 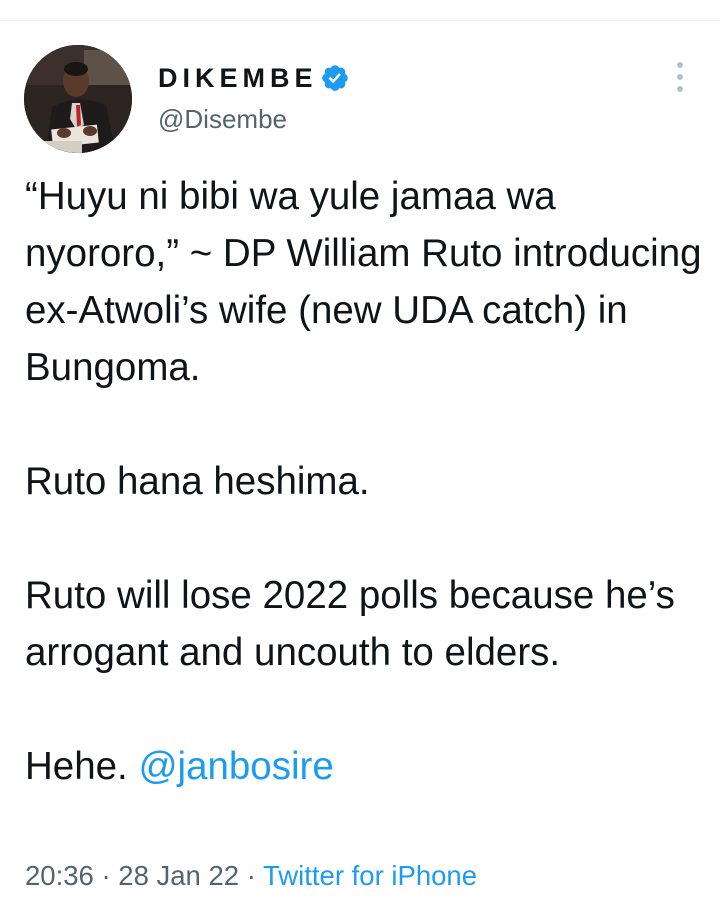 I want to click on verified-badge-icon, so click(x=335, y=78).